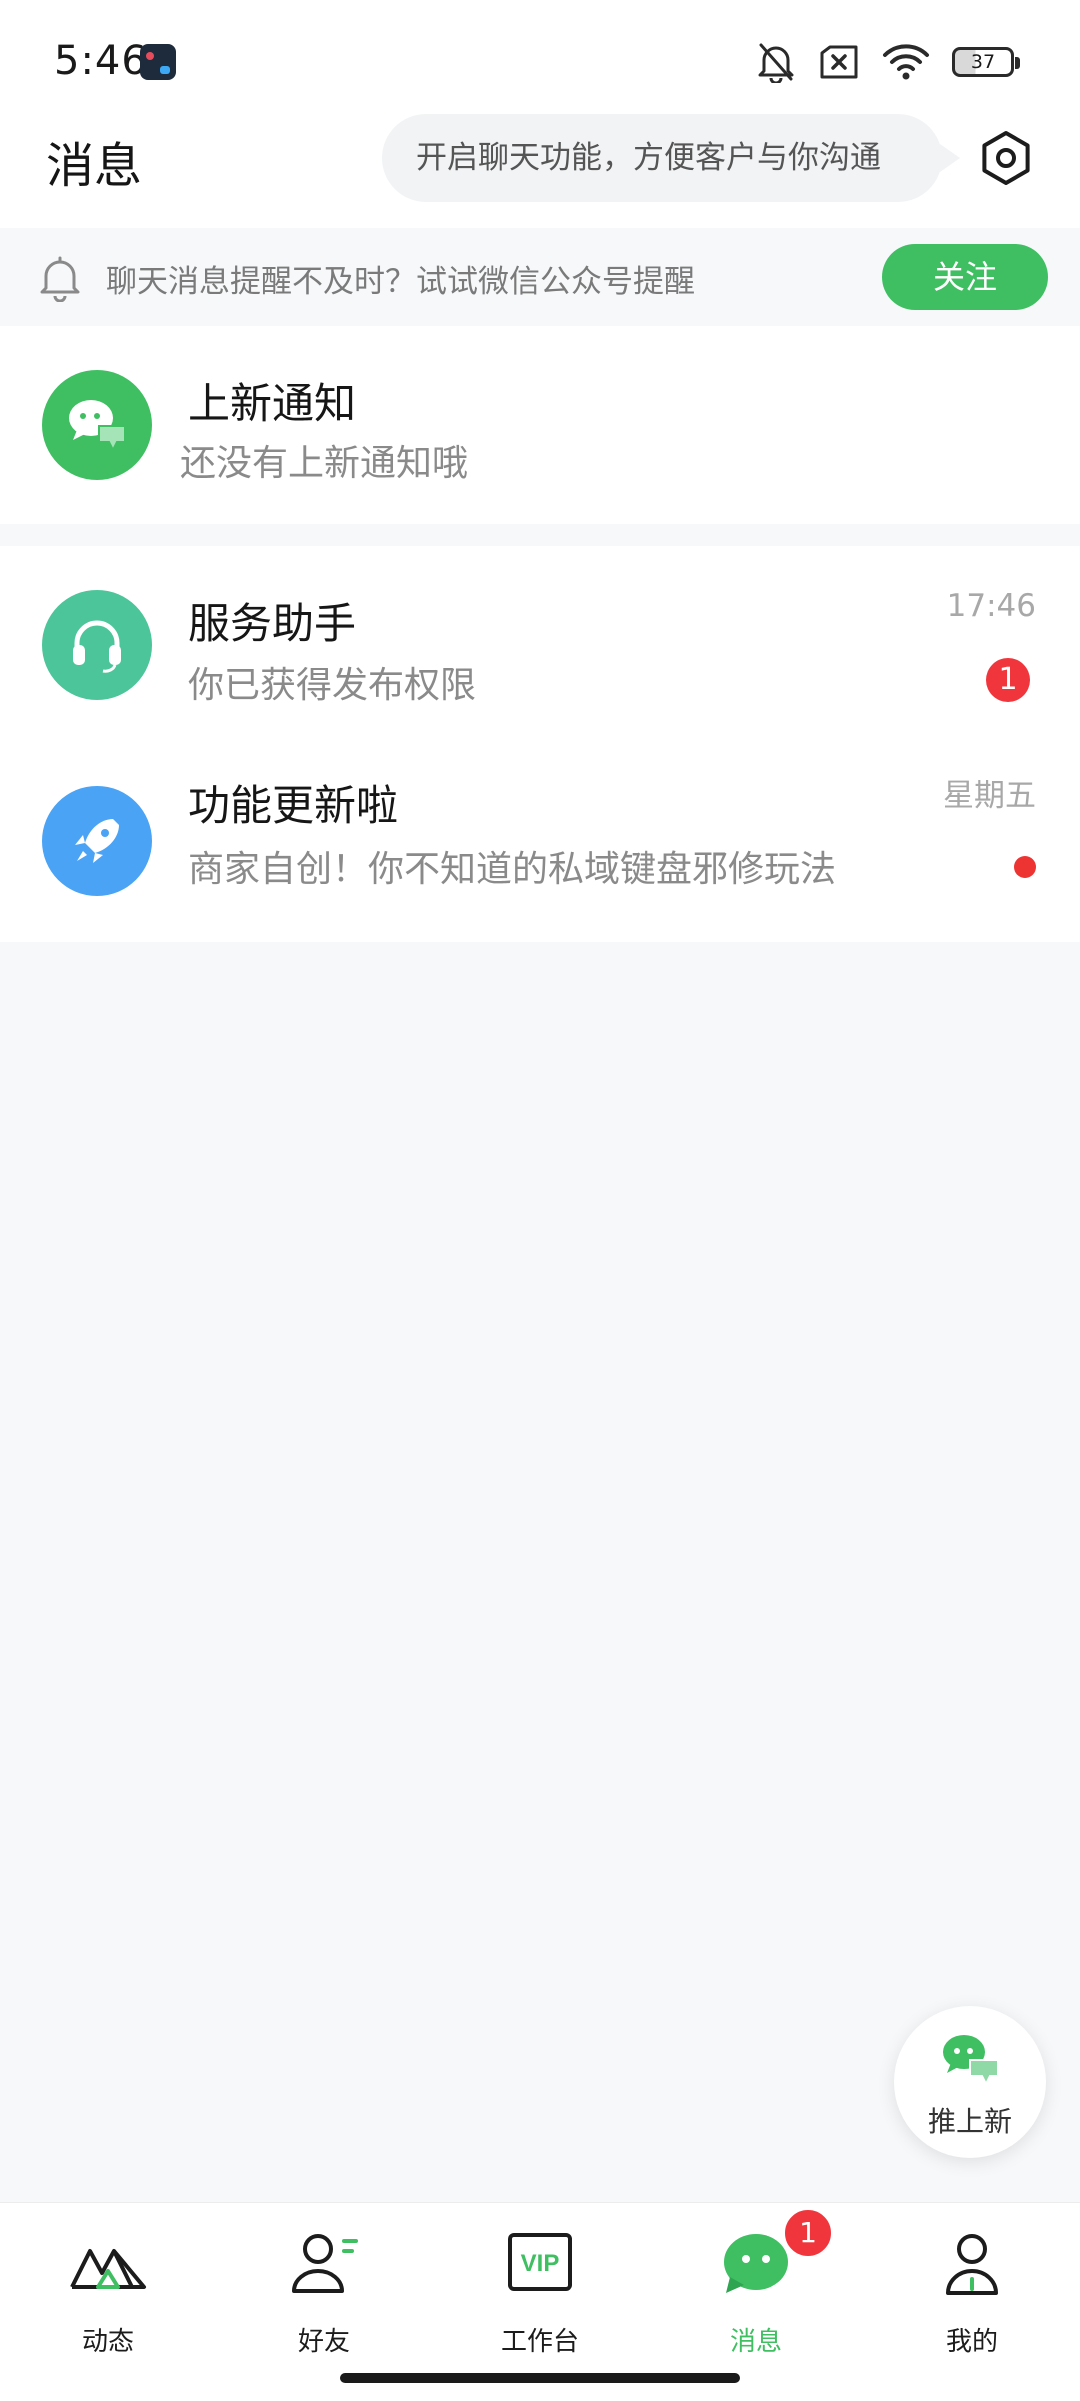 The width and height of the screenshot is (1080, 2401). I want to click on vip-workbench-icon: VIP, so click(540, 2262).